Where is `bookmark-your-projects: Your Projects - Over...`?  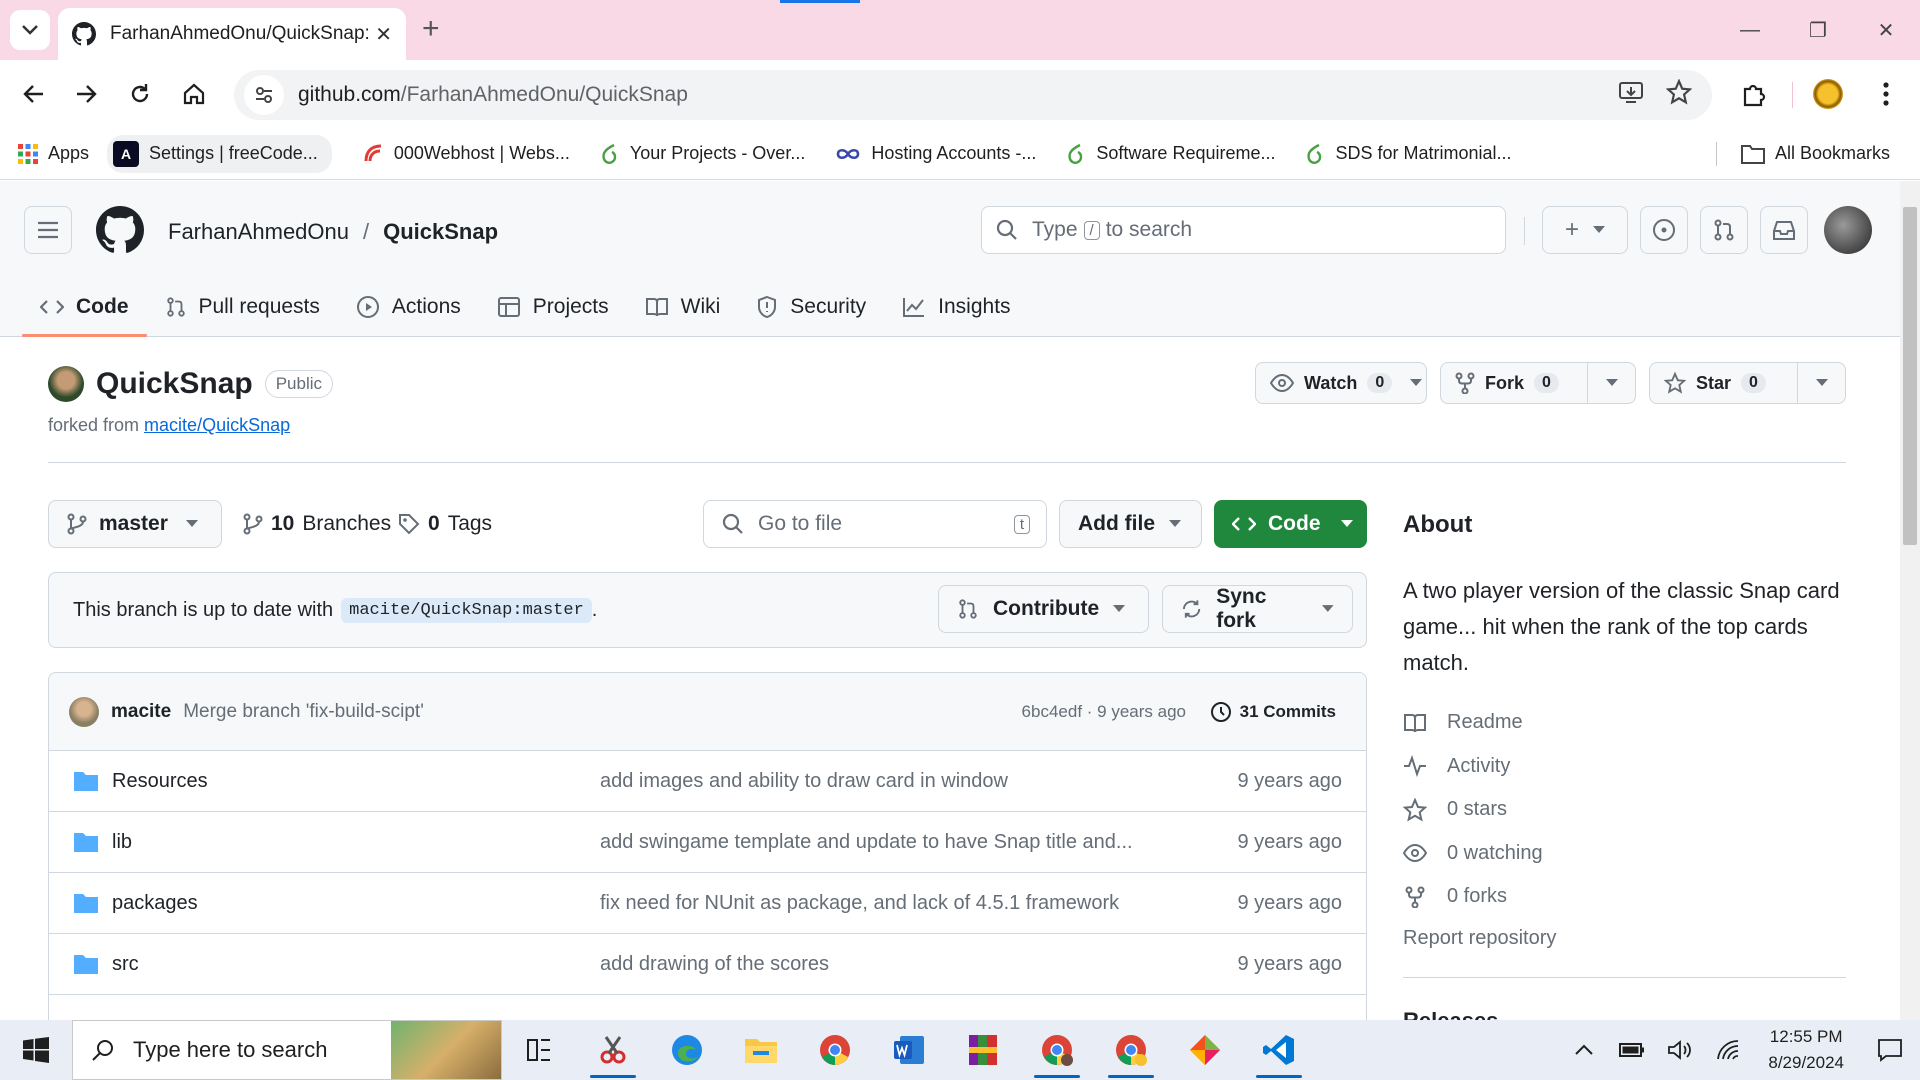 bookmark-your-projects: Your Projects - Over... is located at coordinates (702, 154).